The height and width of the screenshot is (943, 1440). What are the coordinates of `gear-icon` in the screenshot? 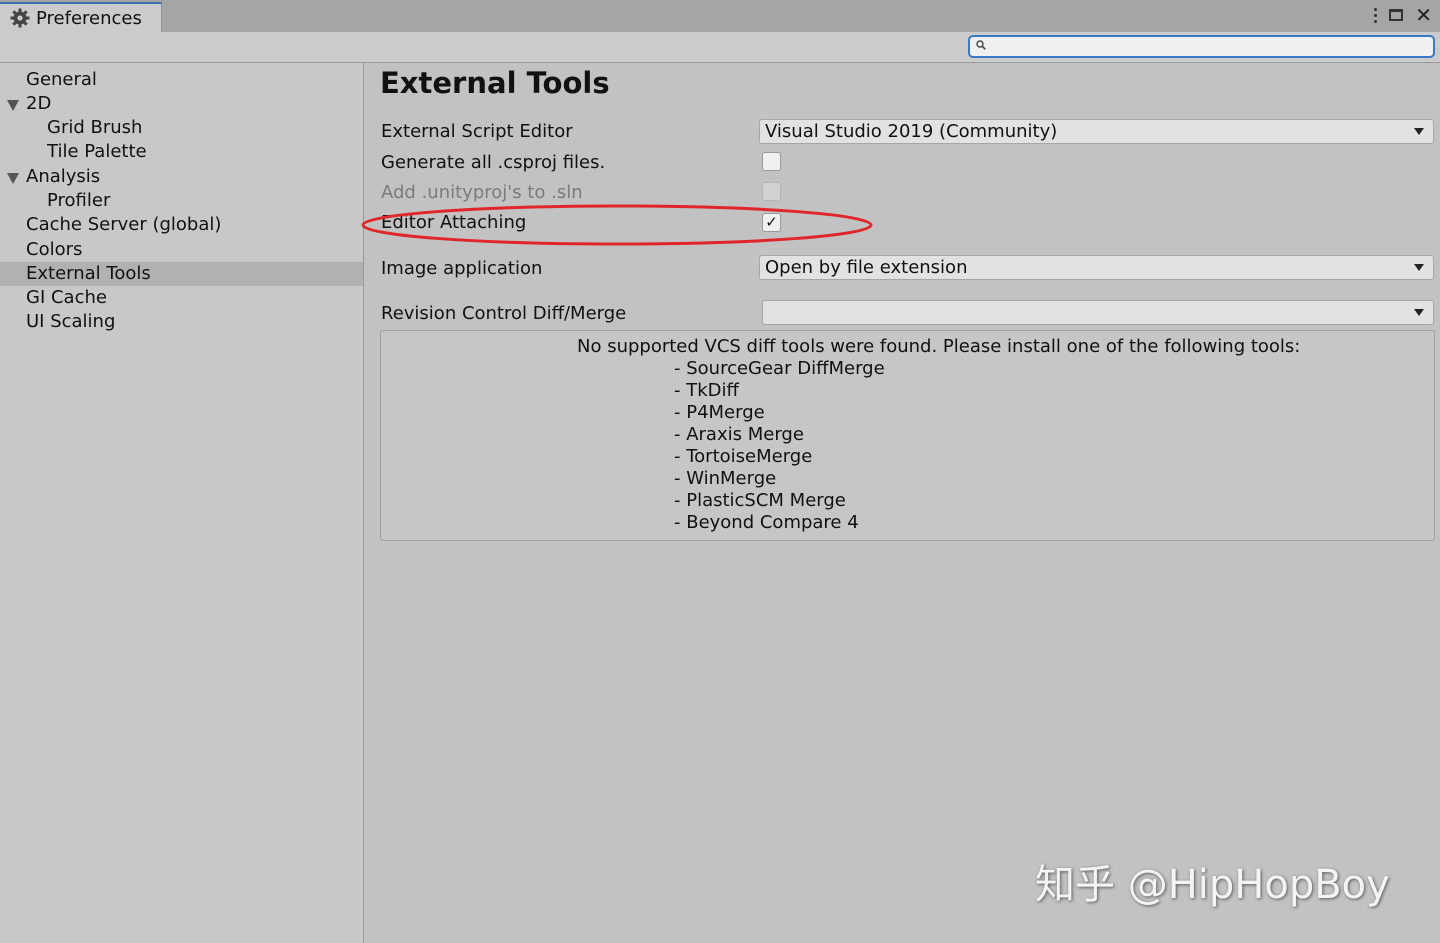 It's located at (20, 18).